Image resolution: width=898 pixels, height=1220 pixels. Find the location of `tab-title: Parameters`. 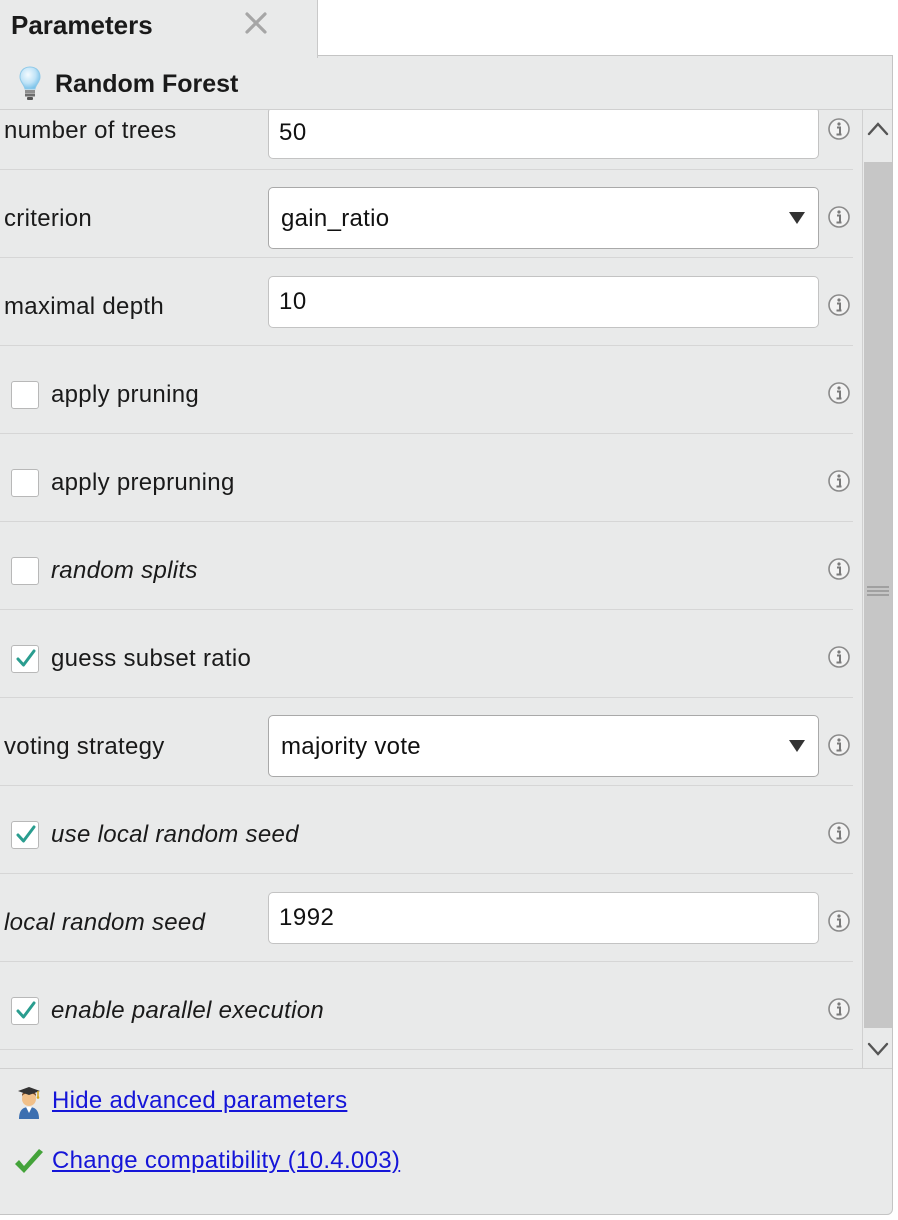

tab-title: Parameters is located at coordinates (82, 25).